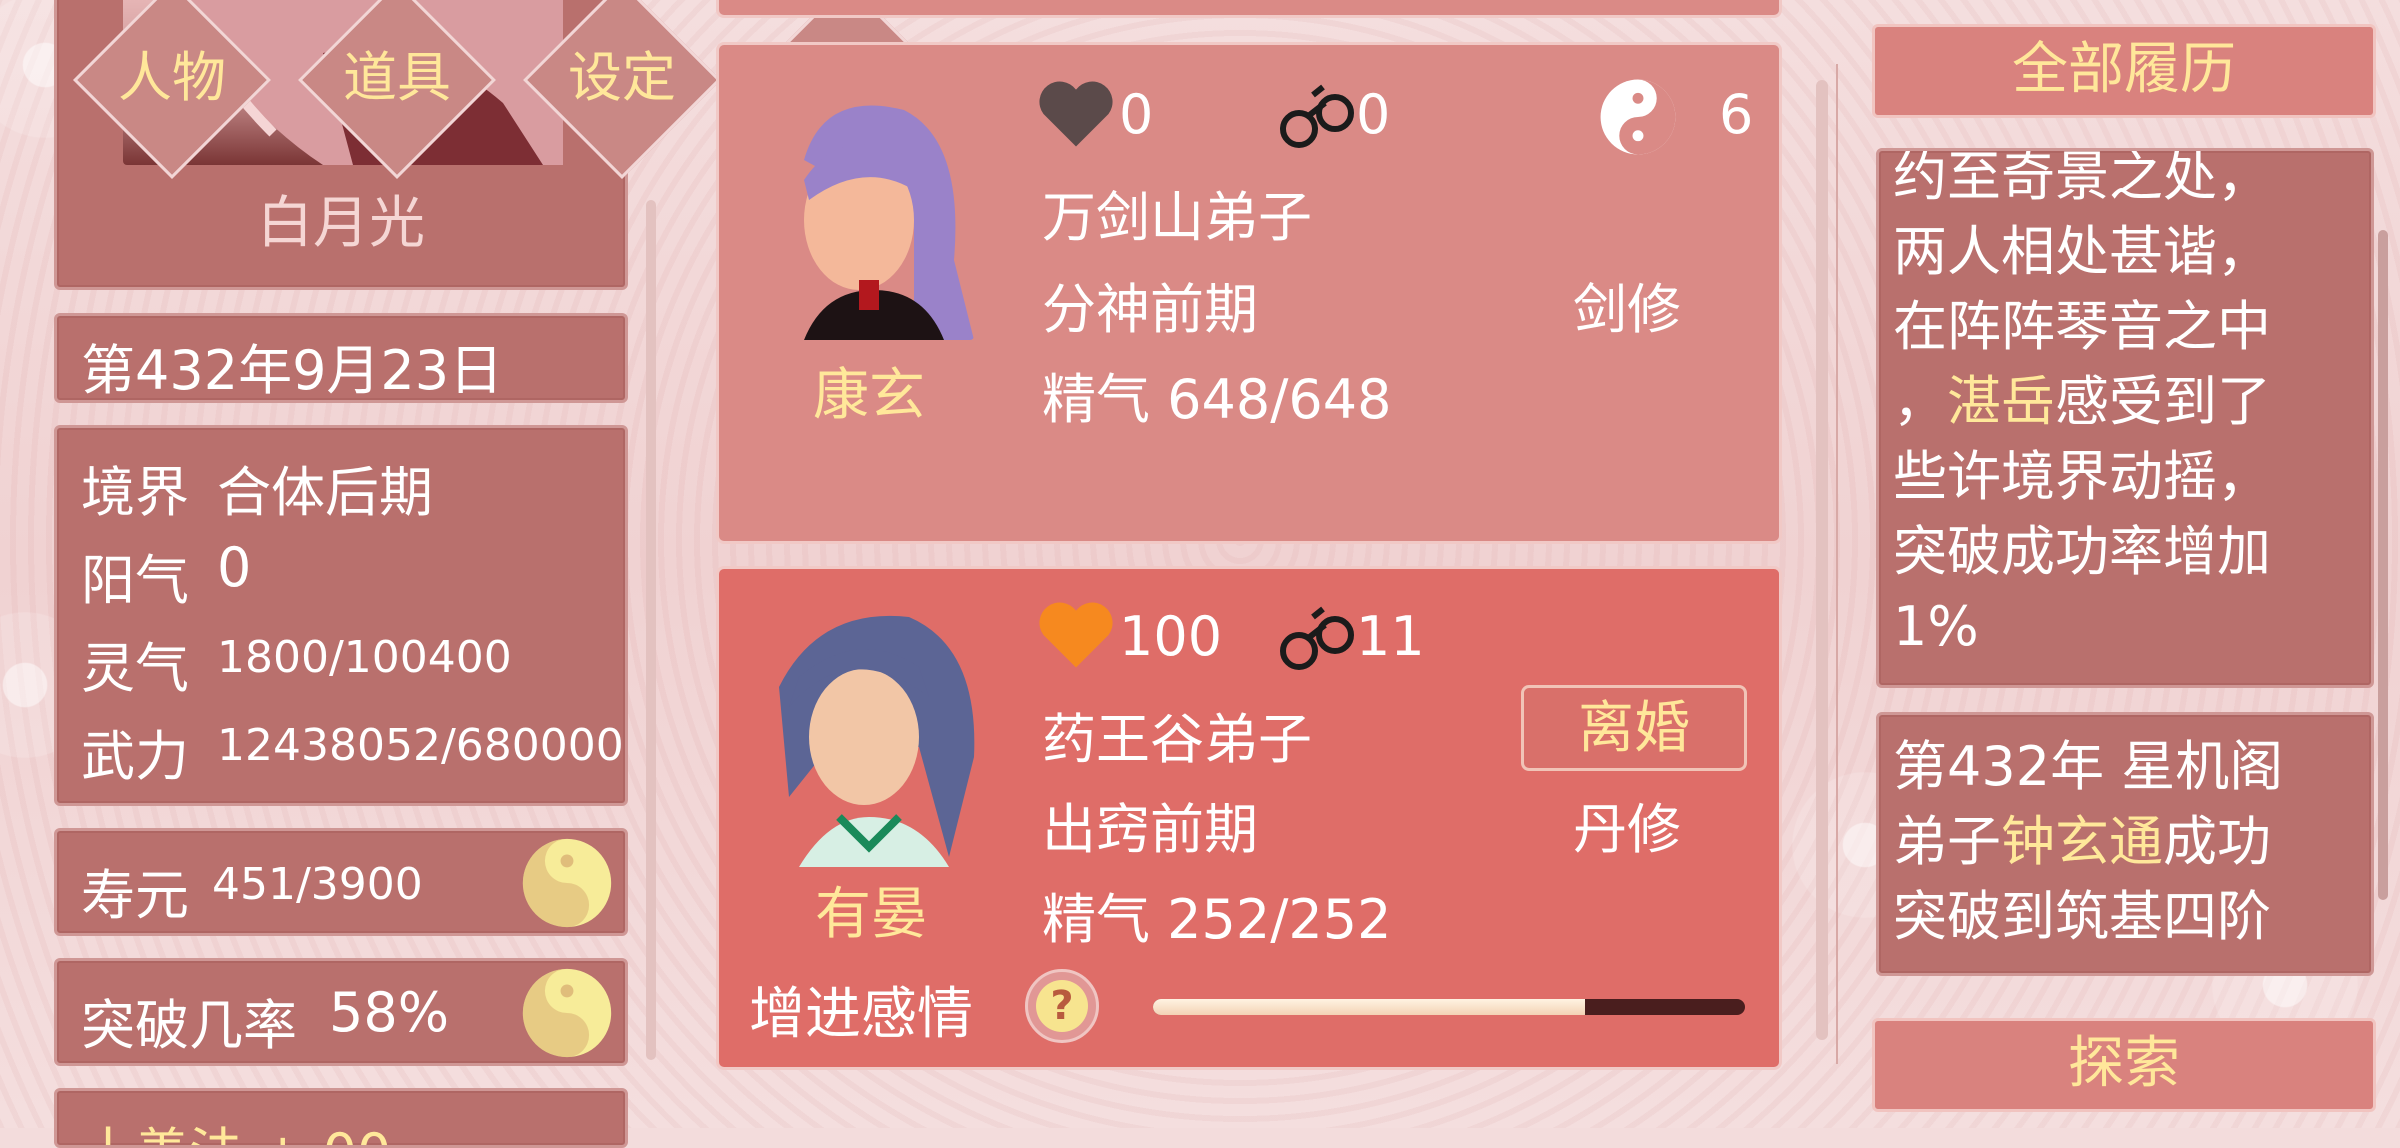  Describe the element at coordinates (1627, 309) in the screenshot. I see `companion-class: 剑修` at that location.